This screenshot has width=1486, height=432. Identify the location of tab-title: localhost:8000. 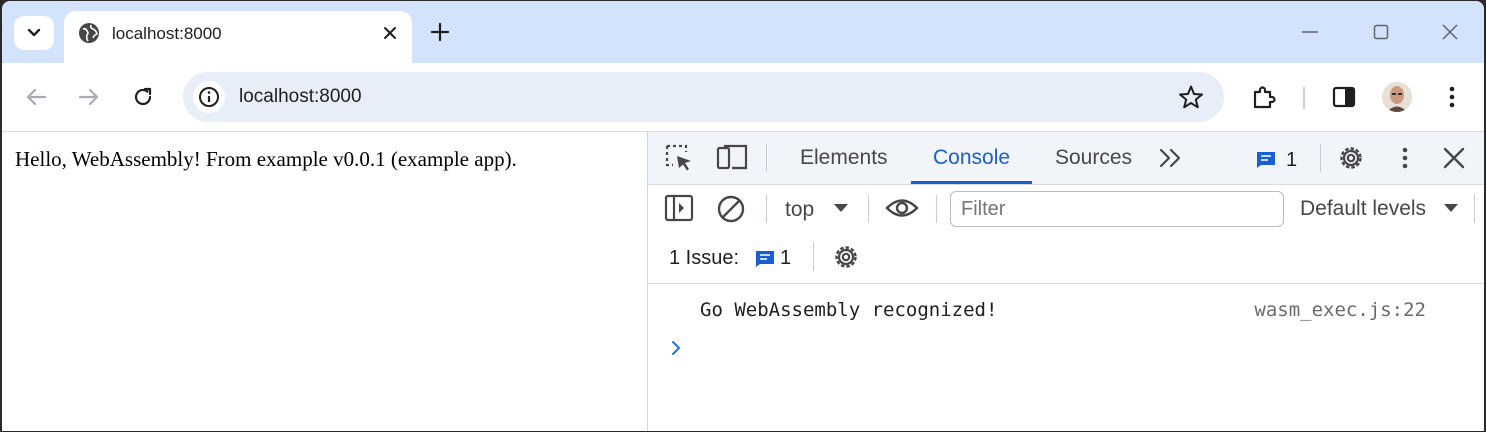
(167, 33).